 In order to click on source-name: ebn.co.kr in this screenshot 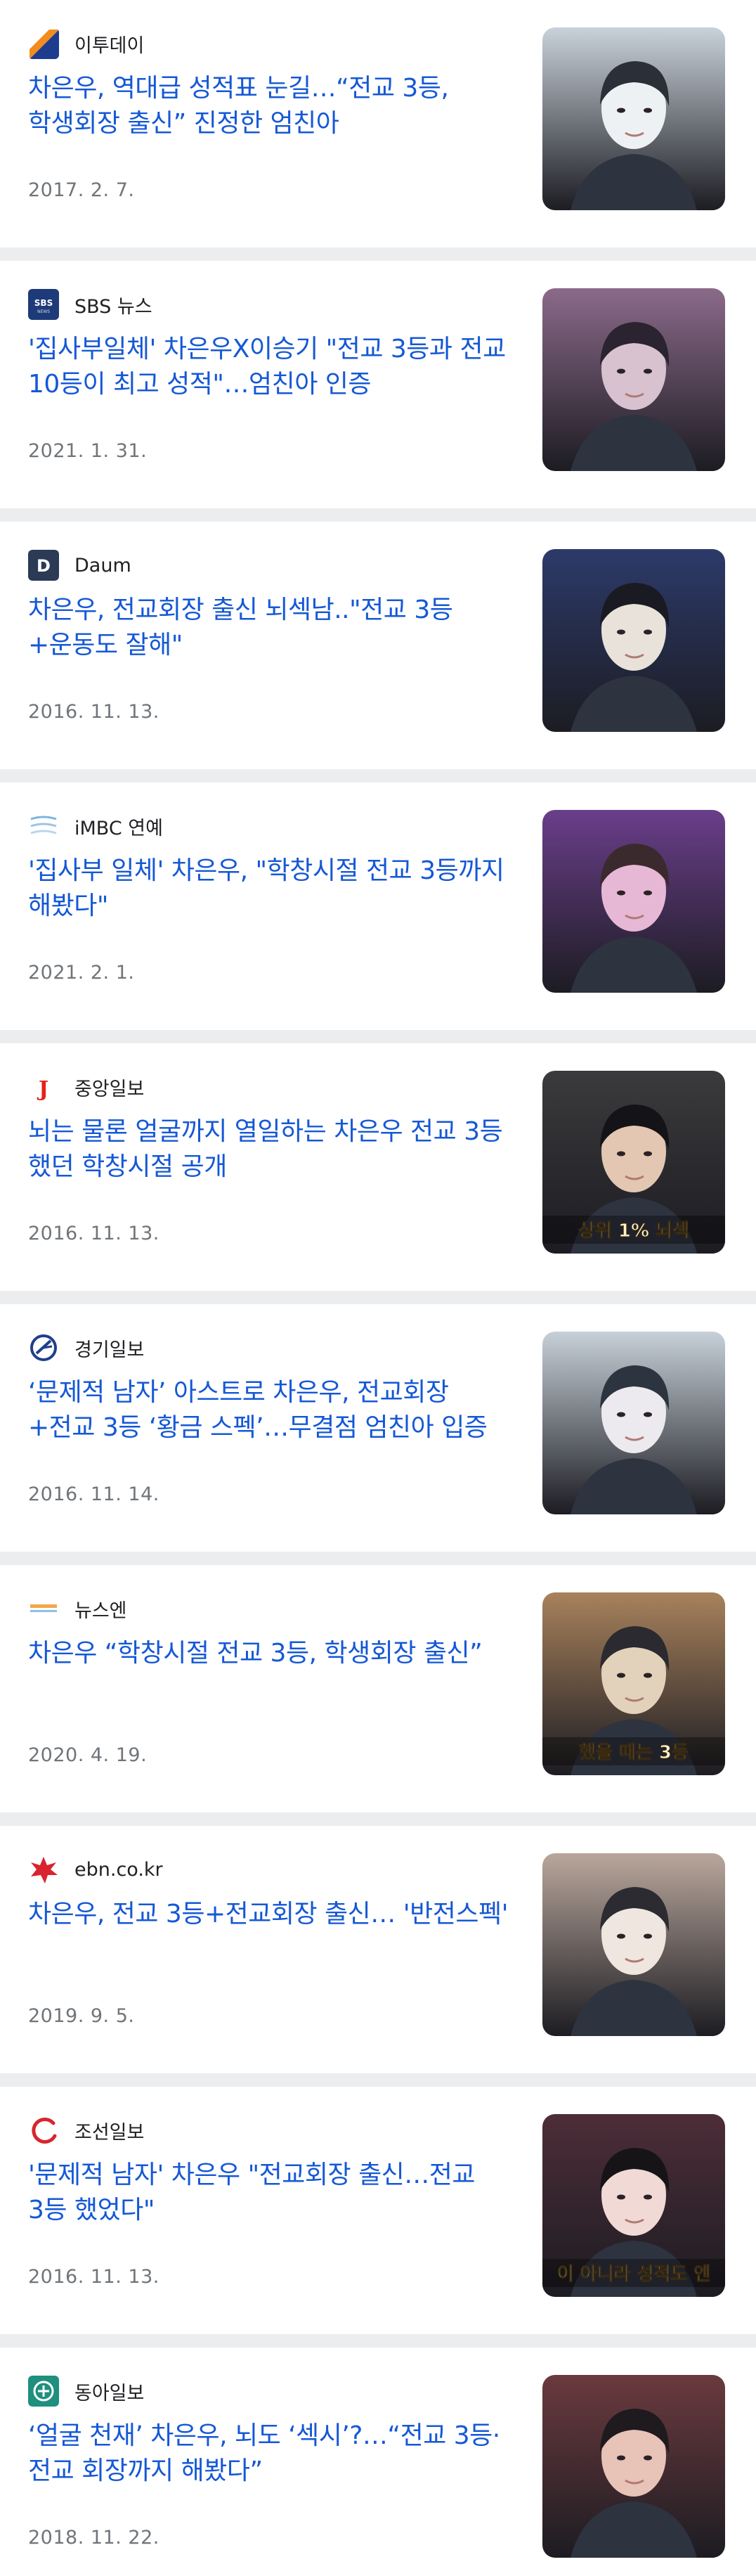, I will do `click(118, 1869)`.